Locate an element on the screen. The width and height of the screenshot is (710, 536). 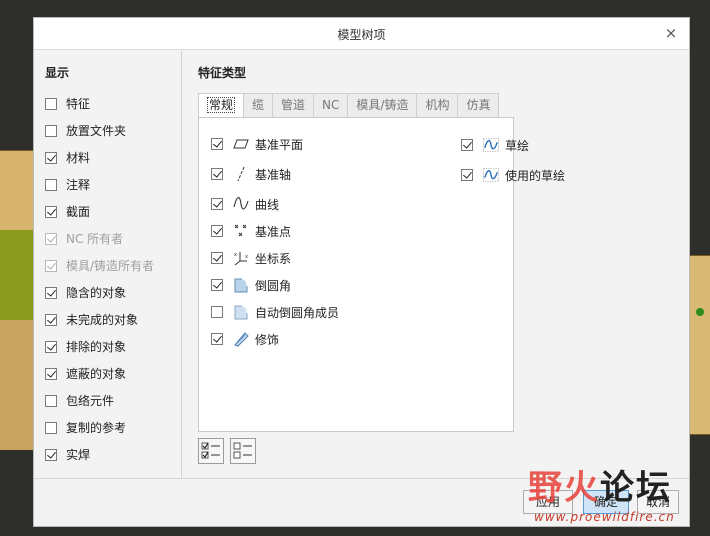
display-option-label: 模具/铸造所有者 is located at coordinates (110, 266).